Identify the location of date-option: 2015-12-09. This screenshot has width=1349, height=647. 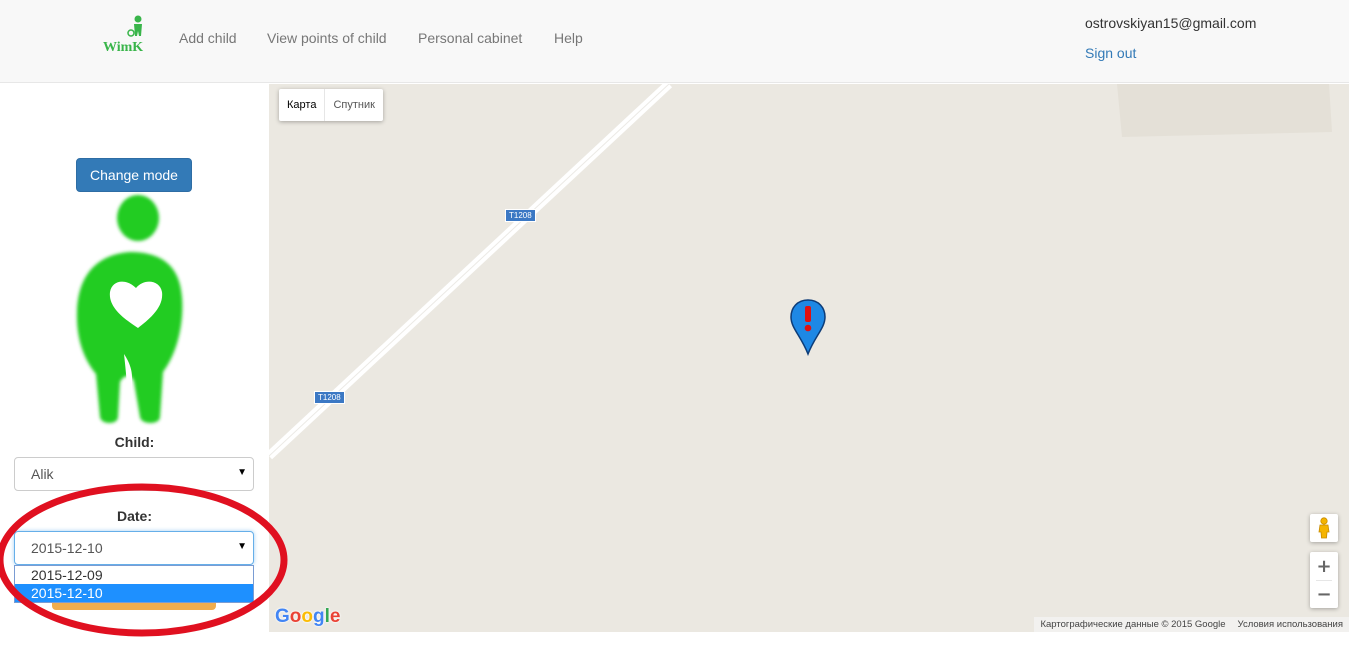
(134, 575).